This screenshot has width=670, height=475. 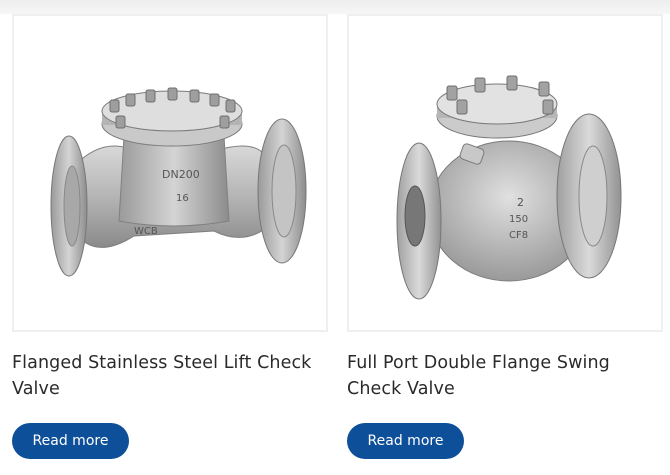 I want to click on marking-size: 2, so click(x=520, y=202).